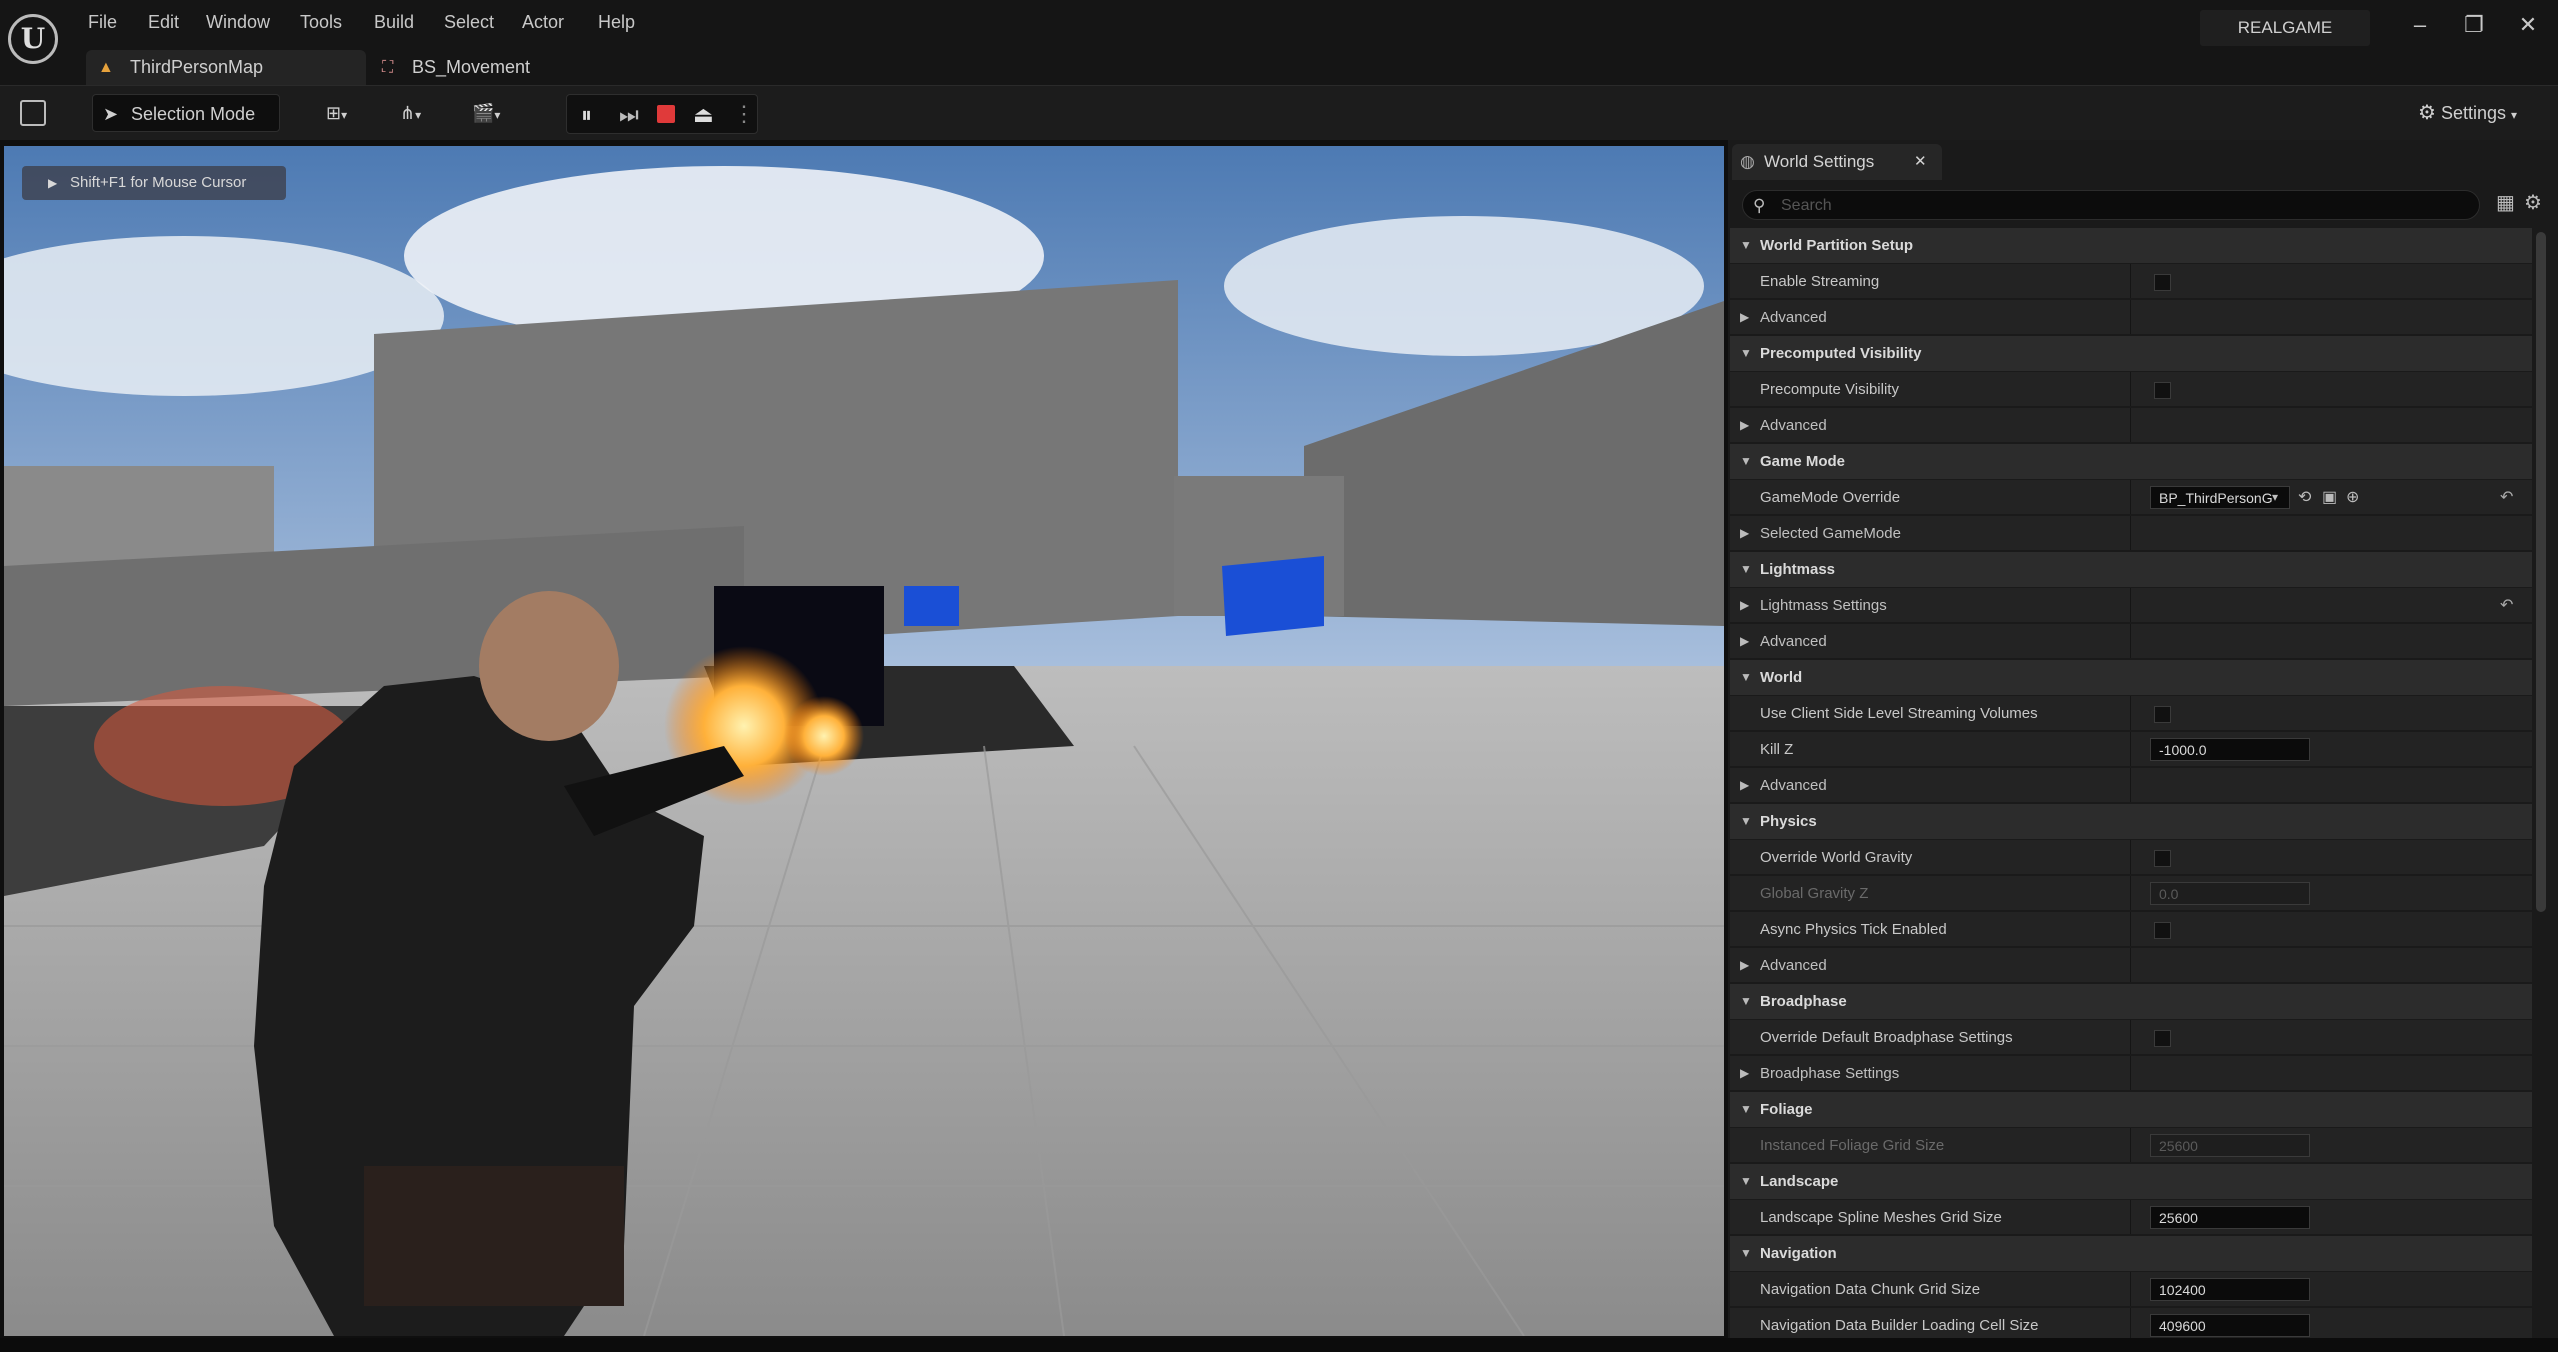  What do you see at coordinates (2131, 677) in the screenshot?
I see `category-row: ▼ World` at bounding box center [2131, 677].